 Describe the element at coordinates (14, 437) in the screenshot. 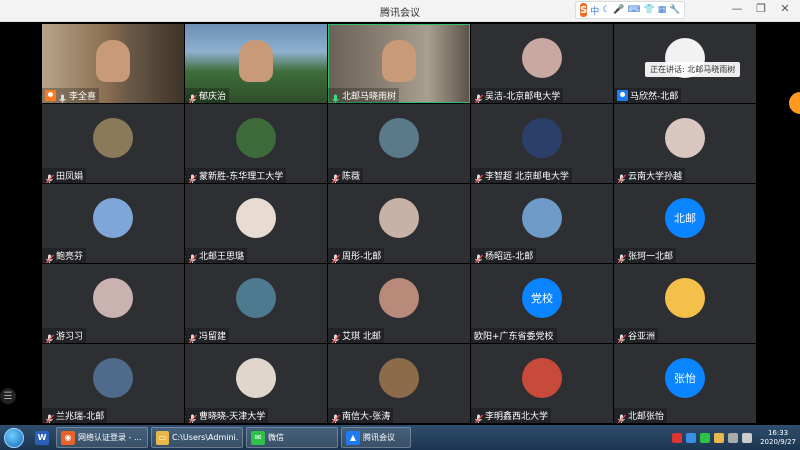

I see `start-button` at that location.